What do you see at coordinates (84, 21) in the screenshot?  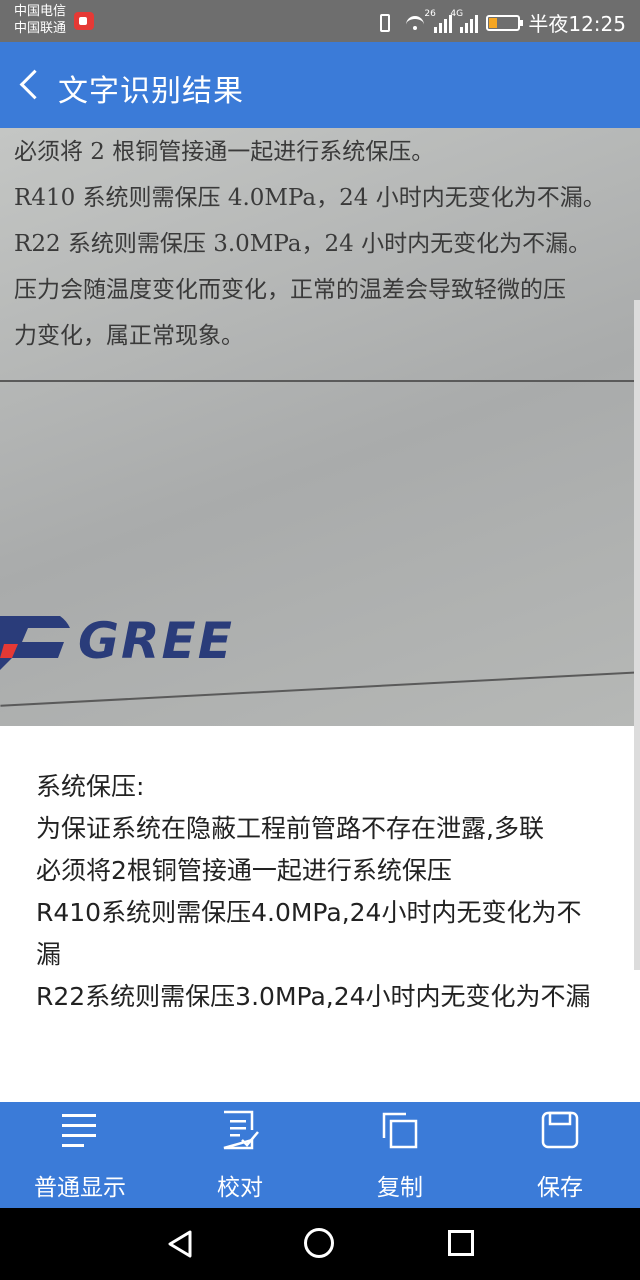 I see `screen-record-icon` at bounding box center [84, 21].